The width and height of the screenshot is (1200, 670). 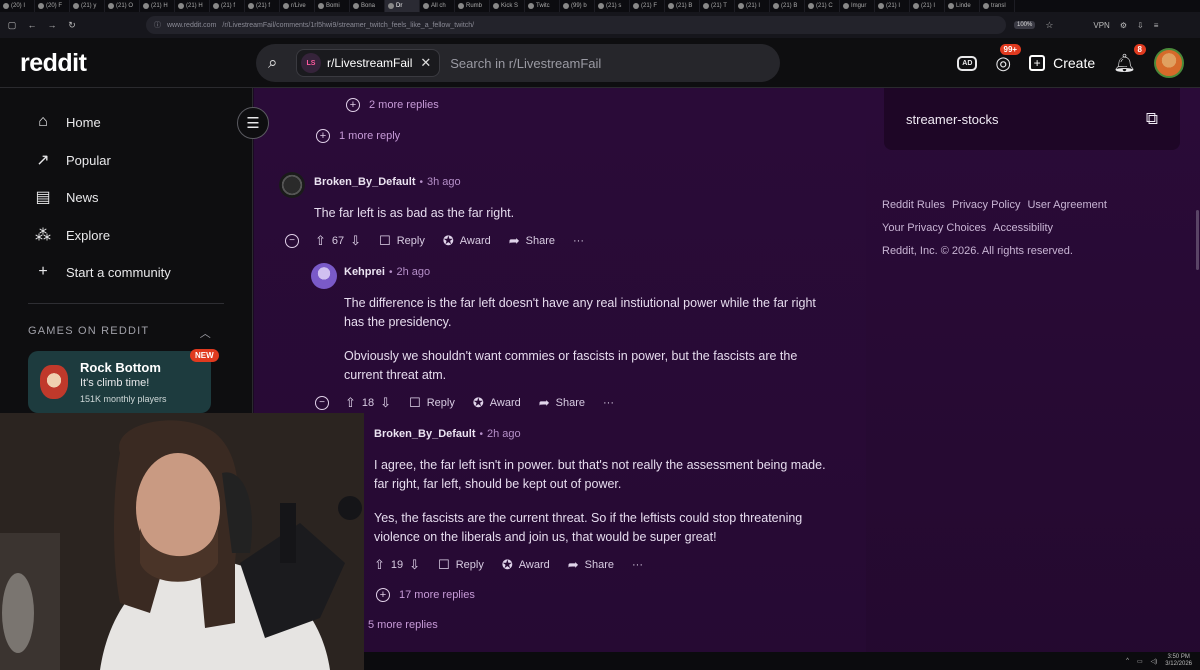 I want to click on user-avatar, so click(x=1169, y=63).